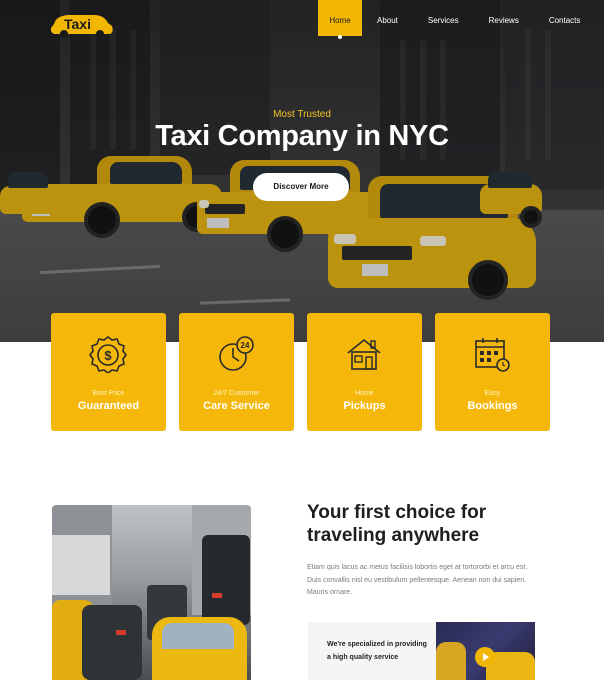 The image size is (604, 680). What do you see at coordinates (112, 642) in the screenshot?
I see `photo-car` at bounding box center [112, 642].